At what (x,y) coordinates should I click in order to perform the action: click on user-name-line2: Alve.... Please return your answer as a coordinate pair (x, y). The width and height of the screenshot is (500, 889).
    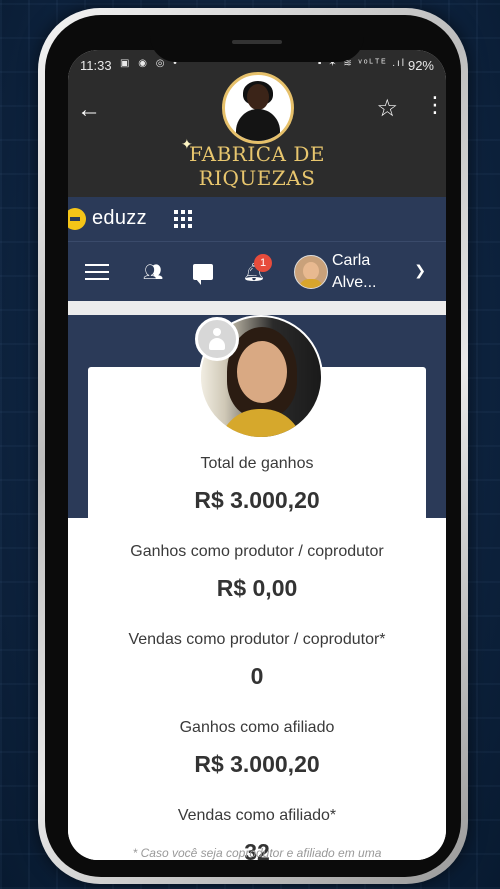
    Looking at the image, I should click on (354, 282).